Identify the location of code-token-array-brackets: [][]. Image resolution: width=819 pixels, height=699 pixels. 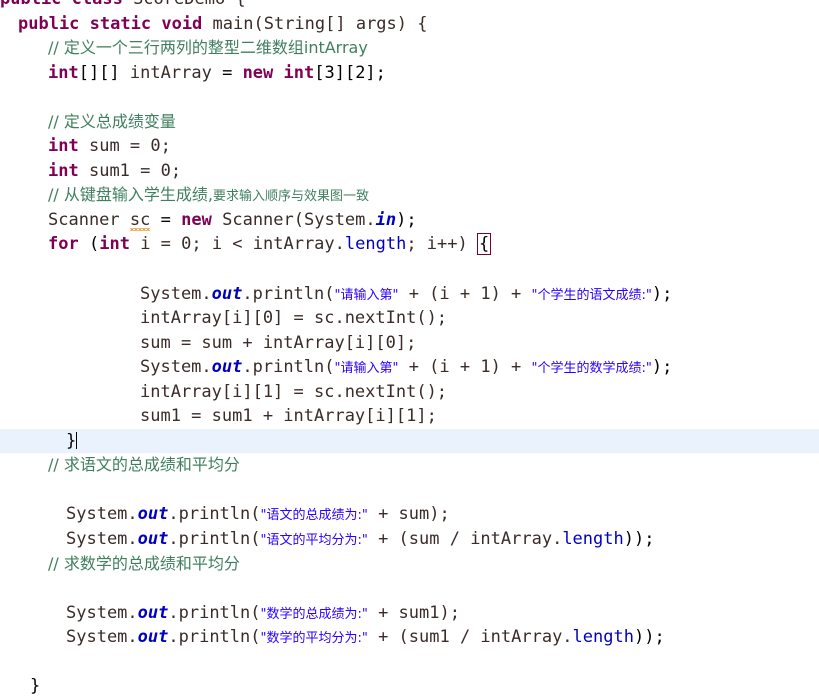
(99, 72).